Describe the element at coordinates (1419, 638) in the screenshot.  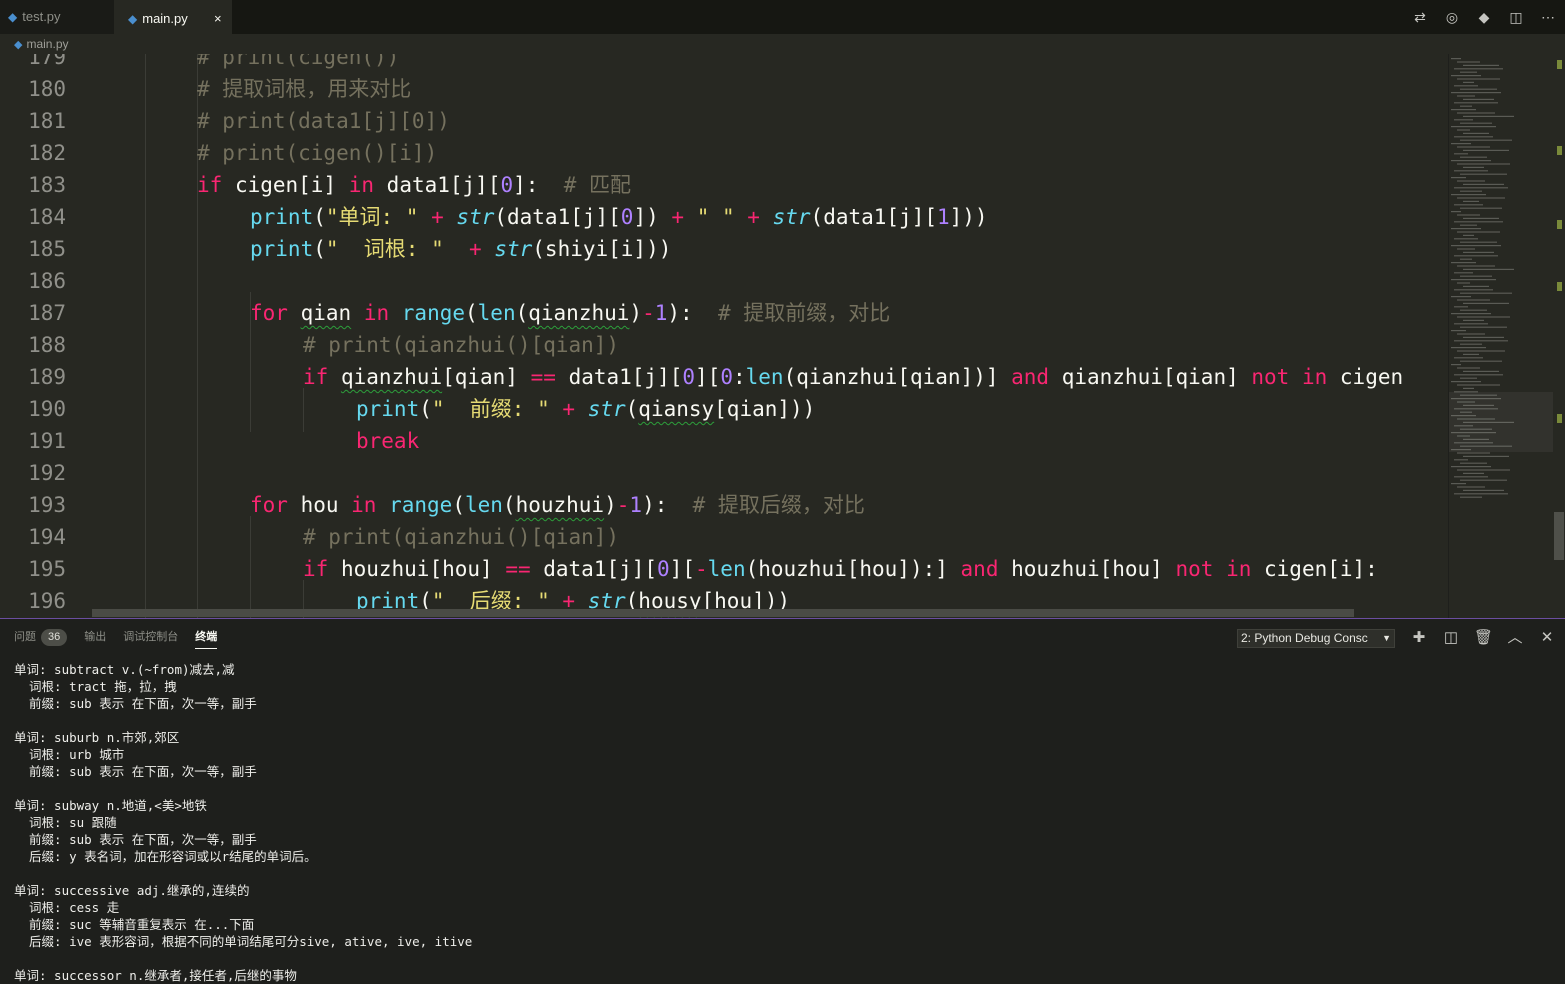
I see `plus-icon: ✚` at that location.